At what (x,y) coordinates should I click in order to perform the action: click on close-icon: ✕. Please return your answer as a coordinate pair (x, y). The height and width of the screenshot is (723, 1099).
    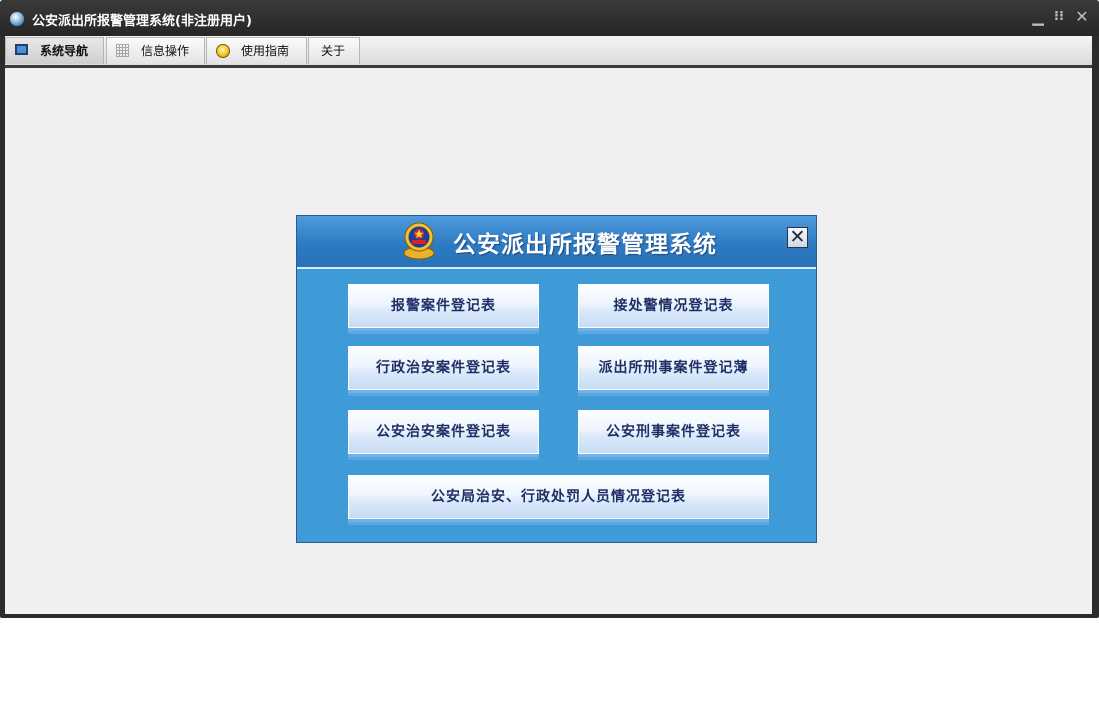
    Looking at the image, I should click on (1082, 17).